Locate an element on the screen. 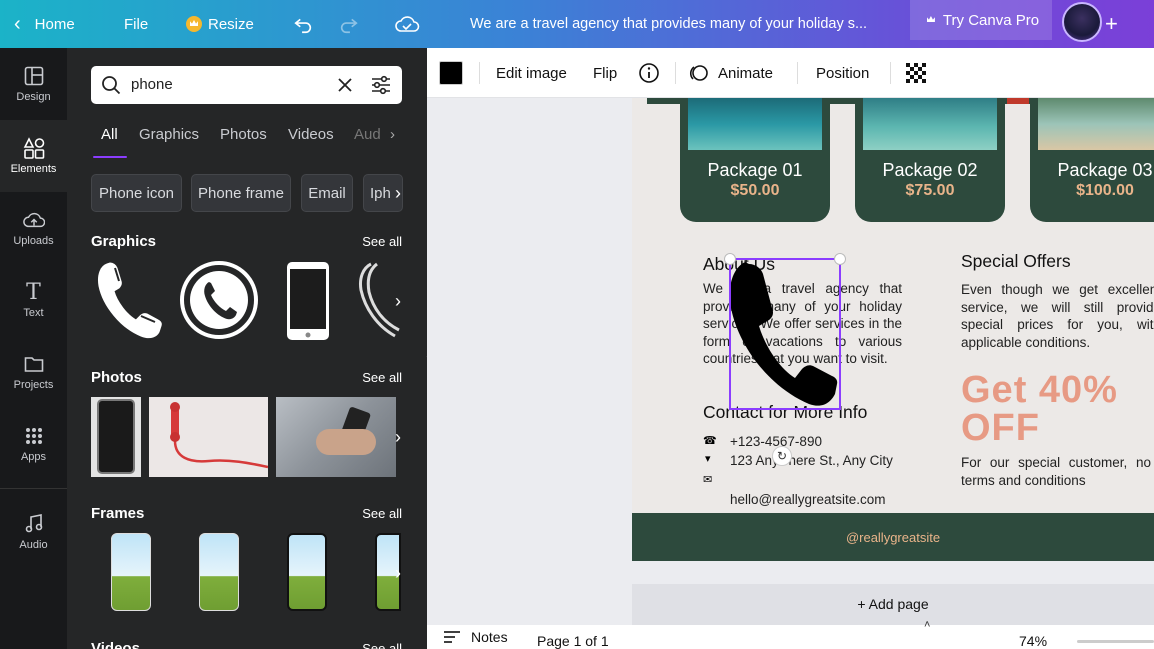 The width and height of the screenshot is (1154, 649). package-name: Package 01 is located at coordinates (755, 170).